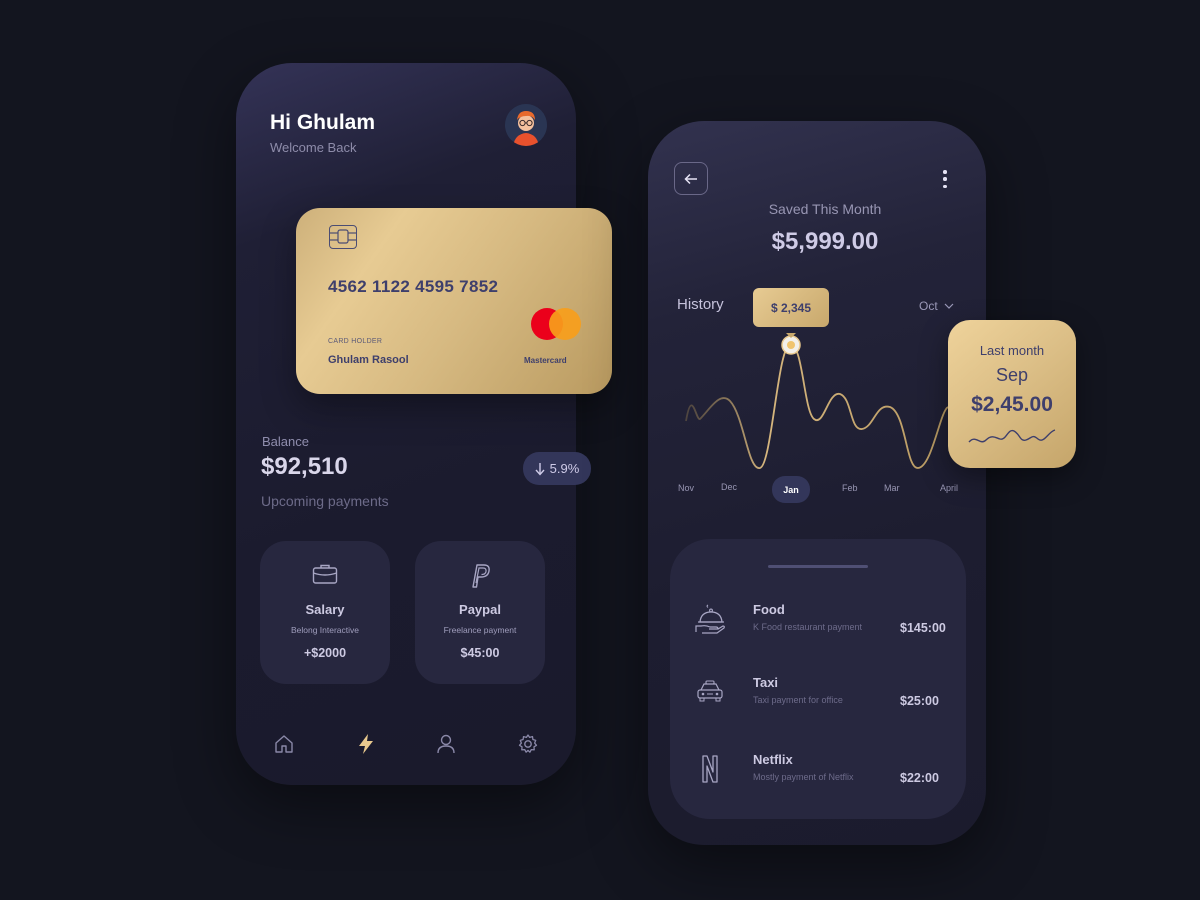 This screenshot has height=900, width=1200. Describe the element at coordinates (368, 360) in the screenshot. I see `card-holder-name: Ghulam Rasool` at that location.